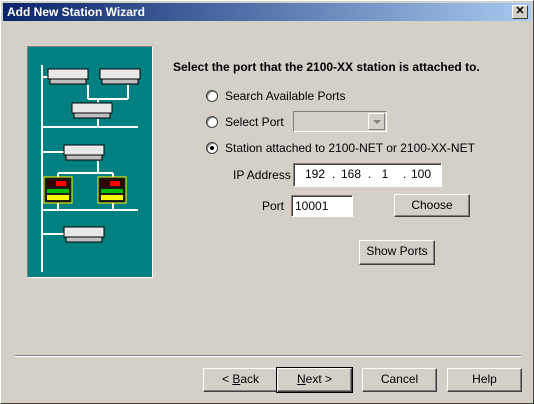  What do you see at coordinates (421, 174) in the screenshot?
I see `ip-octet-4: 100` at bounding box center [421, 174].